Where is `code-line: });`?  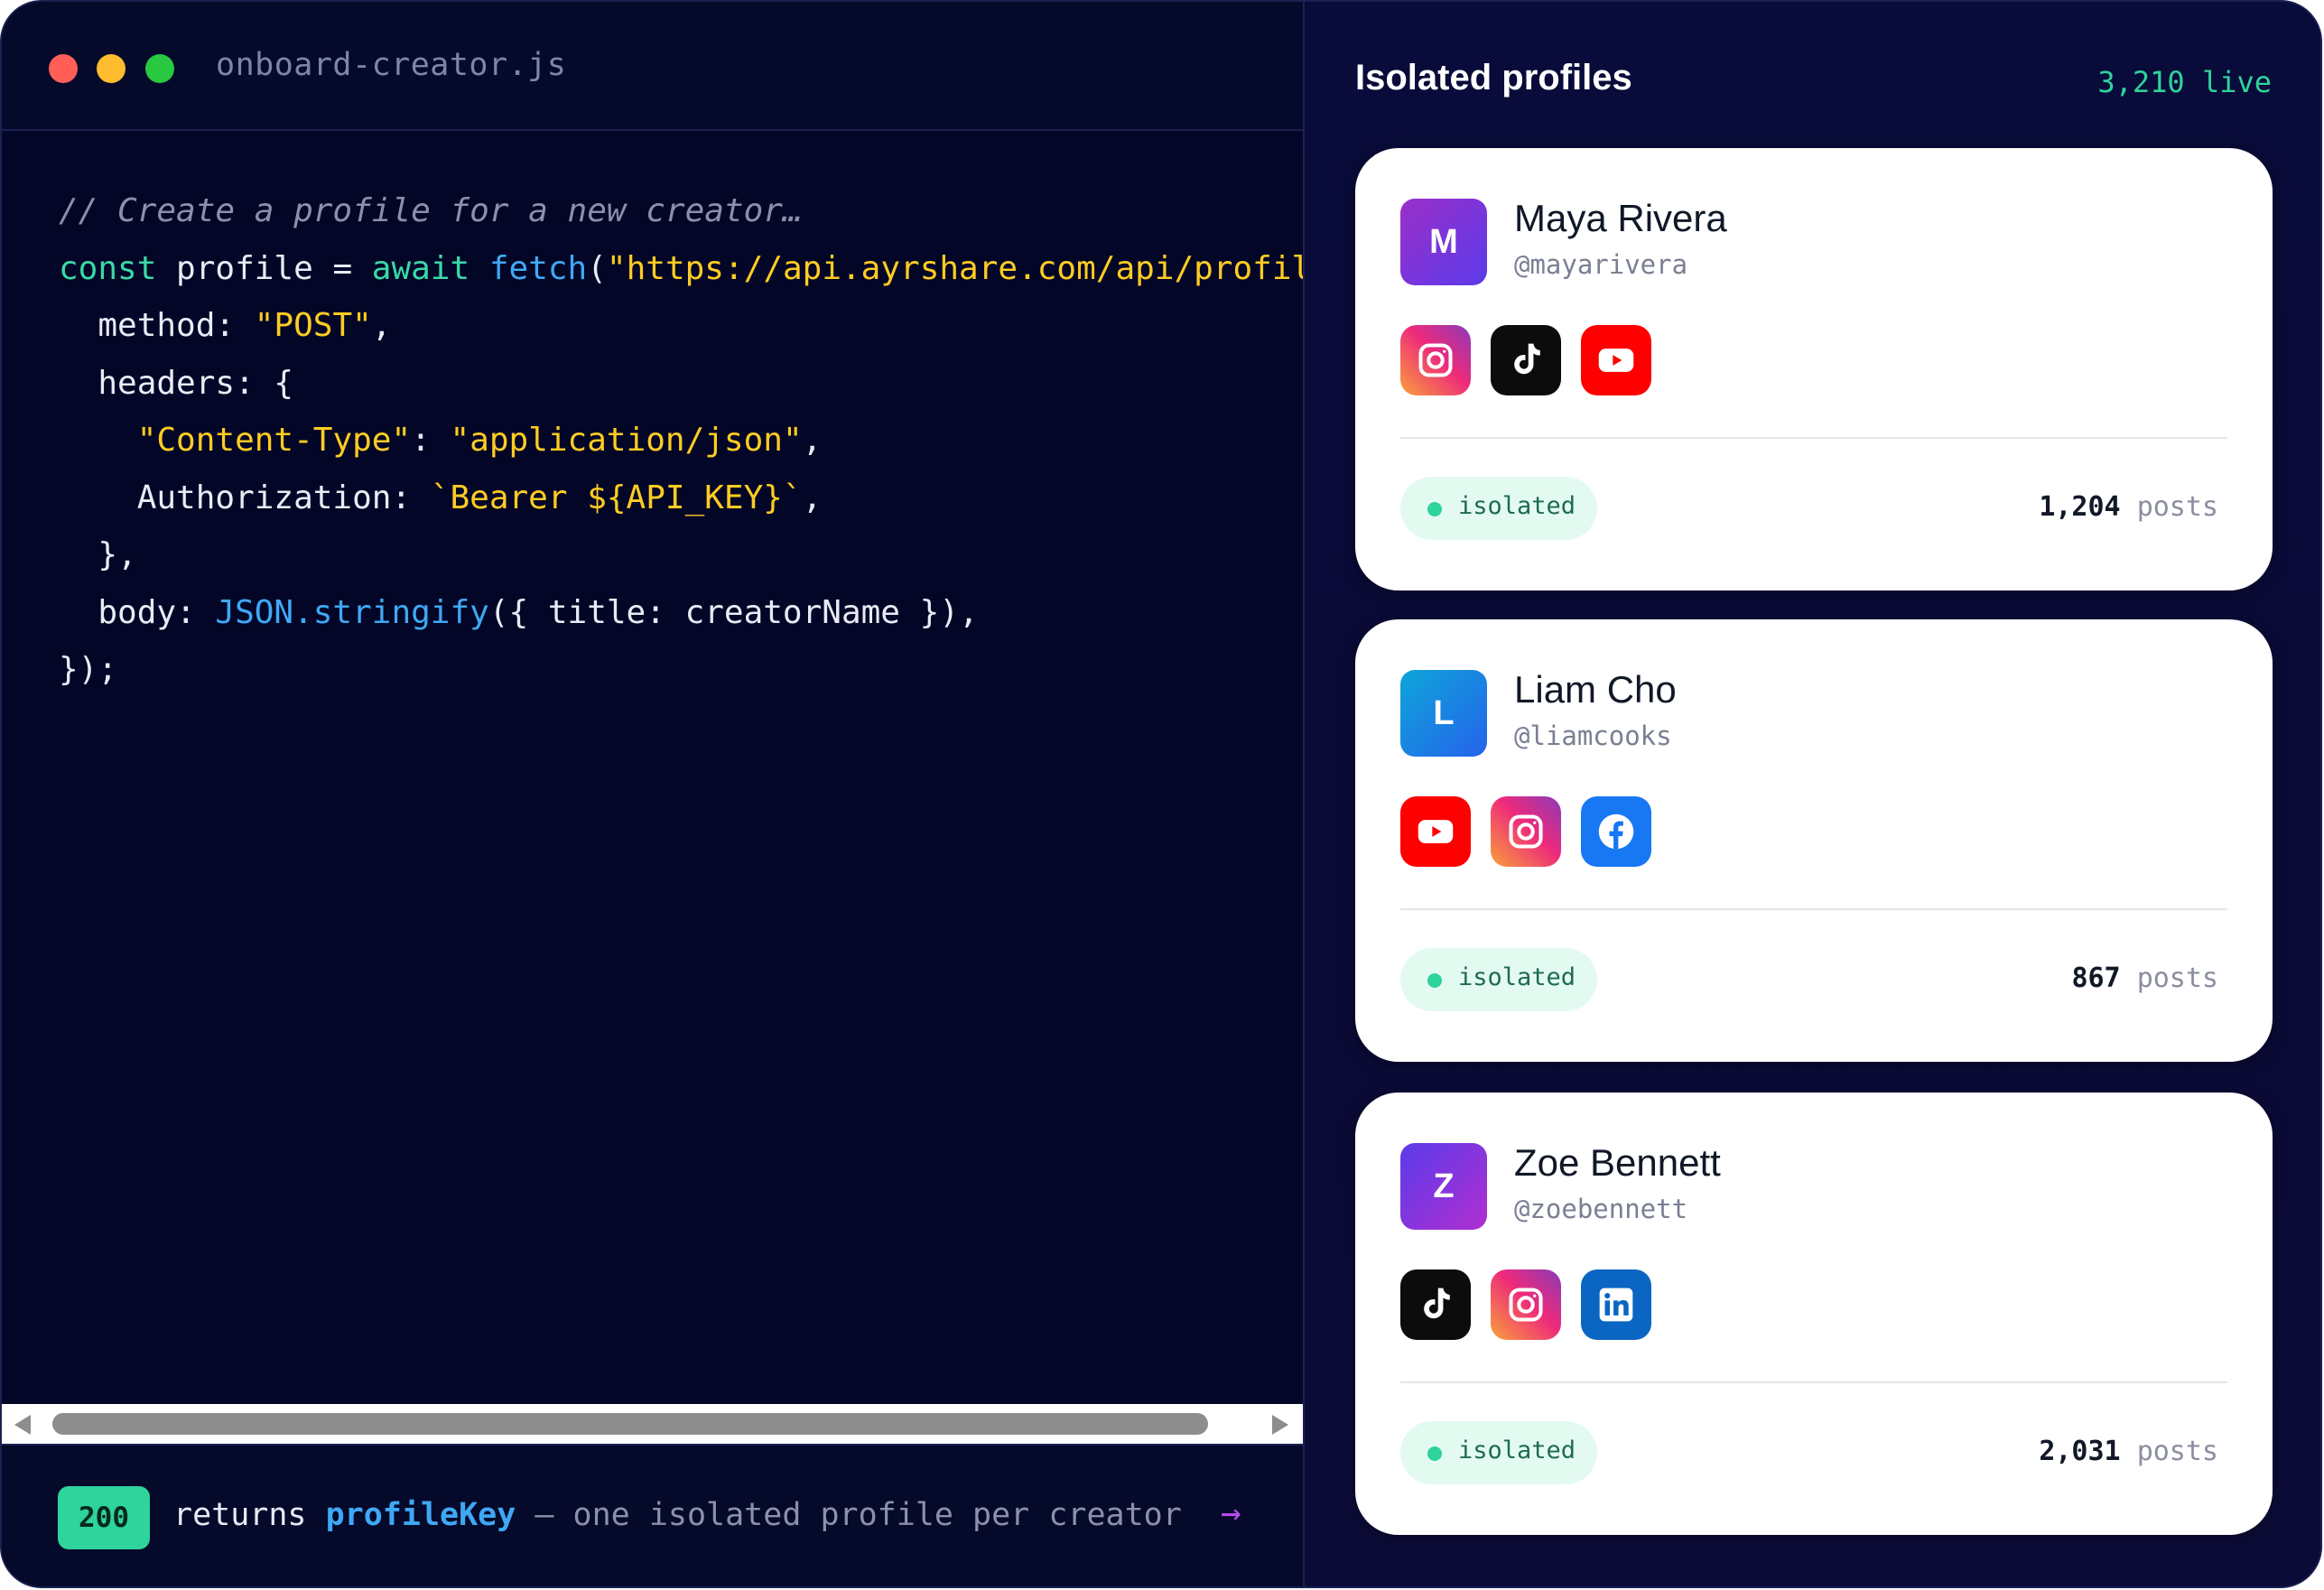 code-line: }); is located at coordinates (743, 670).